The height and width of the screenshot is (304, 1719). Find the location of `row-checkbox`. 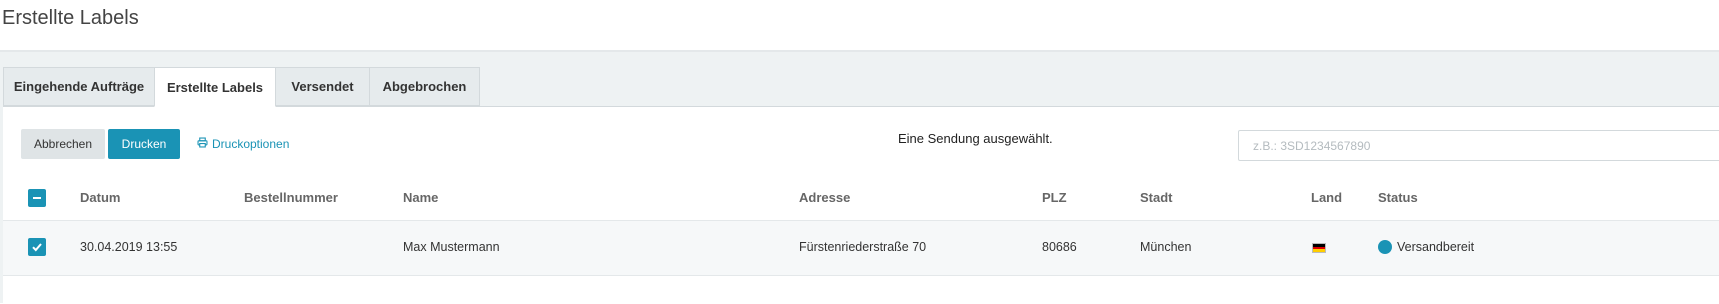

row-checkbox is located at coordinates (37, 247).